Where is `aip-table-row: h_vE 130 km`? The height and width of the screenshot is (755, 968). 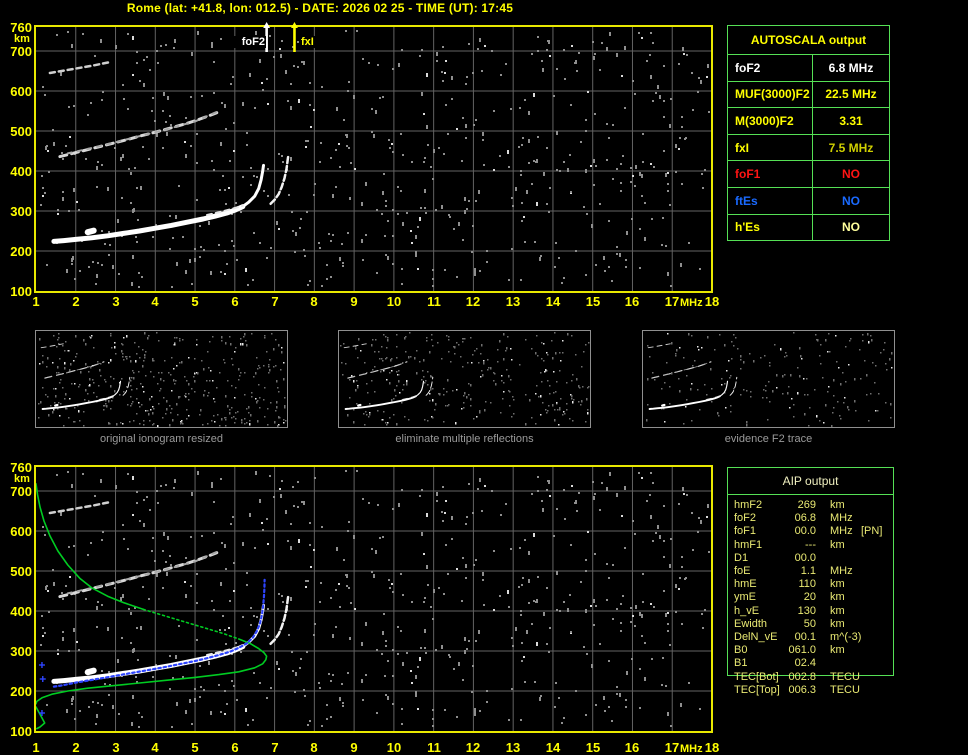
aip-table-row: h_vE 130 km is located at coordinates (810, 611).